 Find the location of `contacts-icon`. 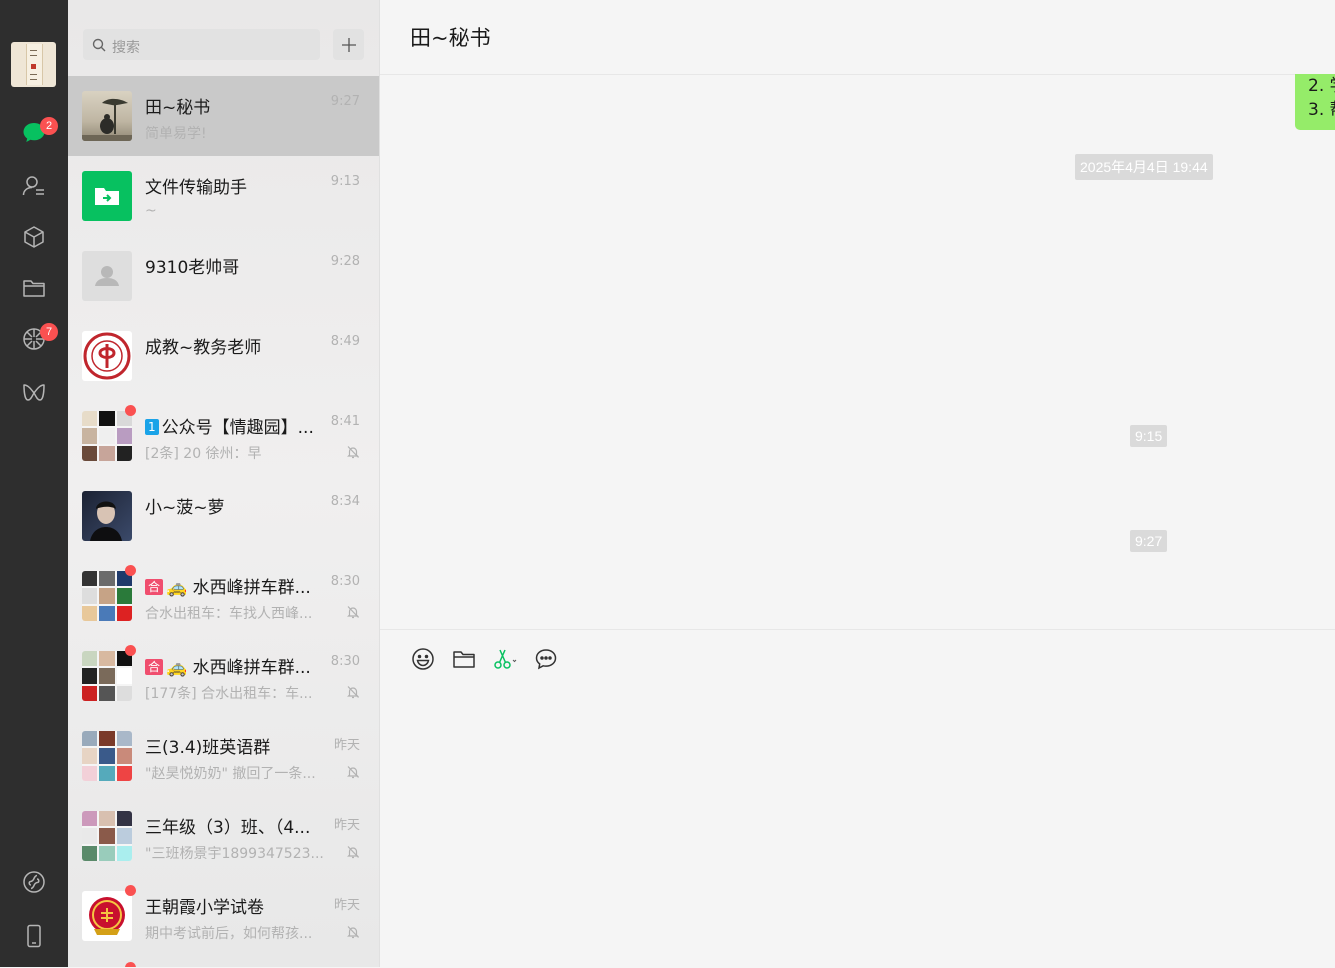

contacts-icon is located at coordinates (33, 186).